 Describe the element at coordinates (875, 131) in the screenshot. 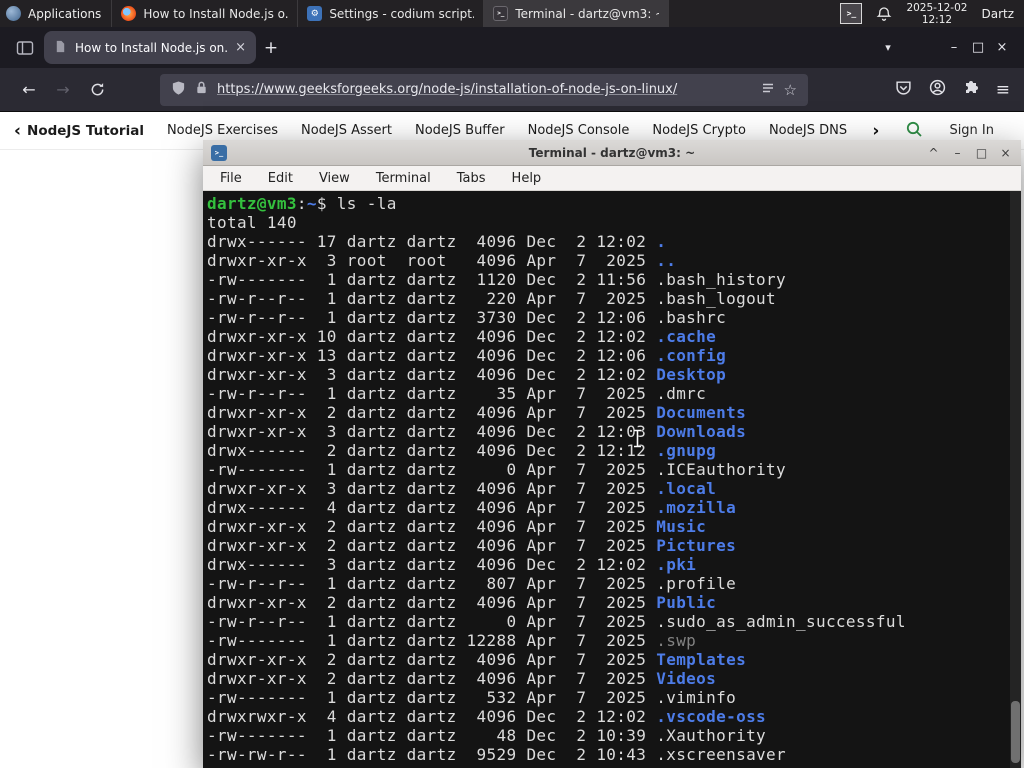

I see `site-nav-right-chevron: ›` at that location.